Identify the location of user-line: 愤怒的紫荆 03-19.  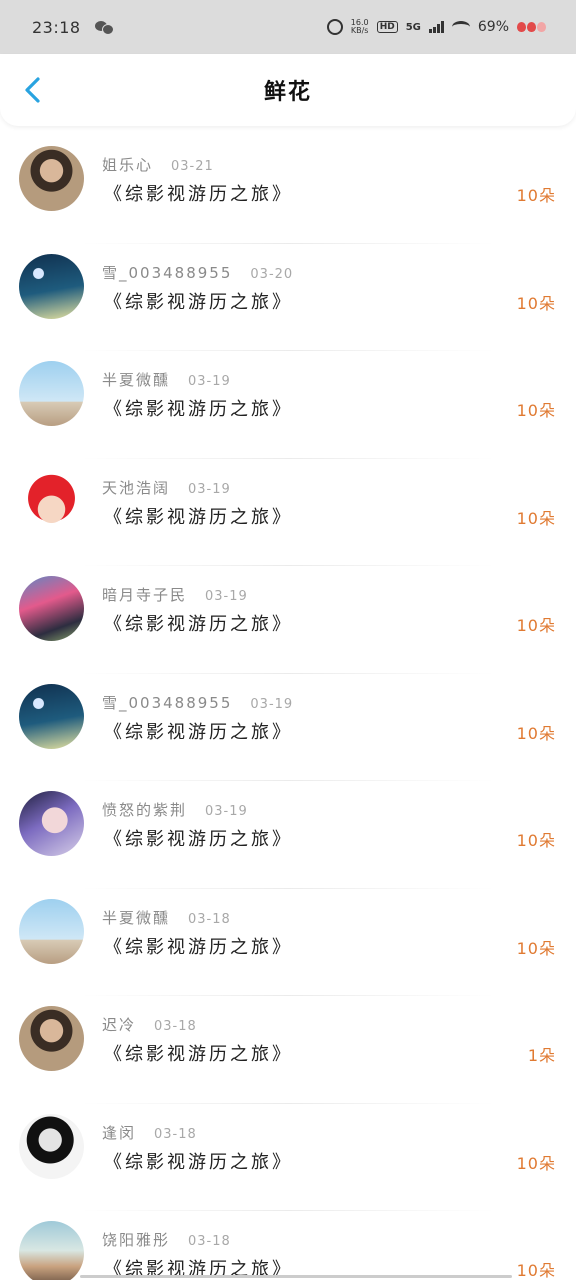
(175, 809).